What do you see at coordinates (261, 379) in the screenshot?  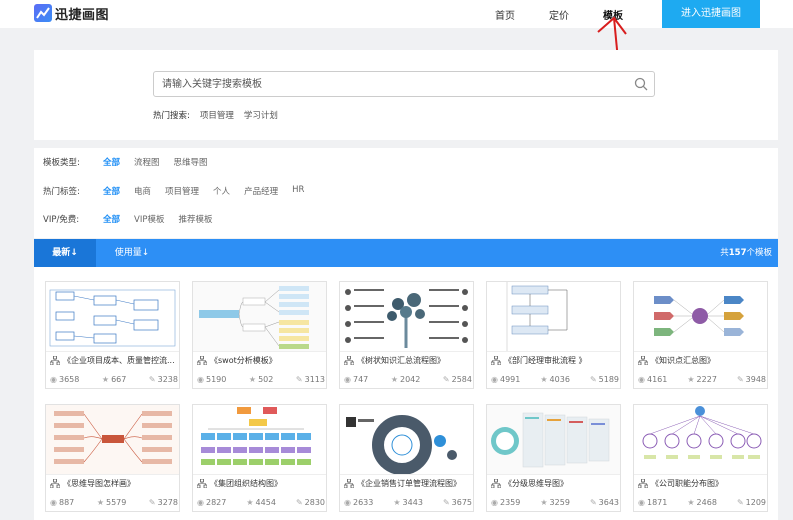 I see `template-stats: ◉ 5190 ★ 502 ✎ 3113` at bounding box center [261, 379].